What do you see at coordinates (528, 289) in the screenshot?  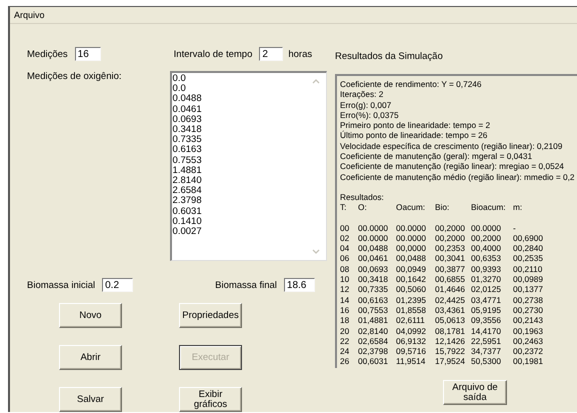 I see `table-cell-text: 00,1377` at bounding box center [528, 289].